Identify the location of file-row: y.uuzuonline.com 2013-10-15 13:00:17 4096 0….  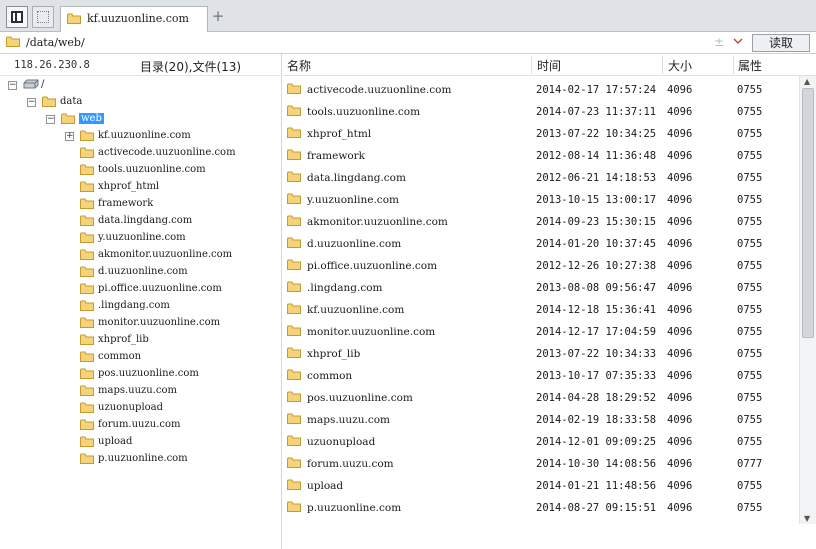
(540, 200).